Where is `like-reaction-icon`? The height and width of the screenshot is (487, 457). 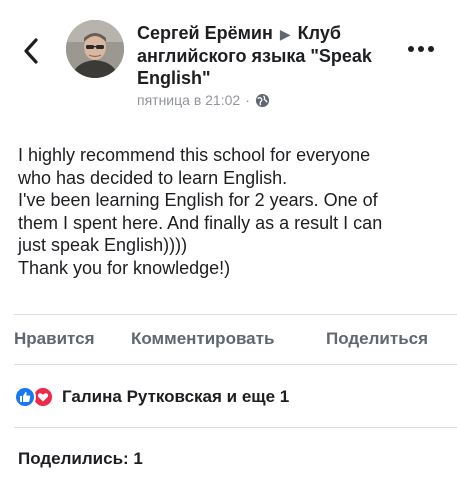 like-reaction-icon is located at coordinates (25, 397).